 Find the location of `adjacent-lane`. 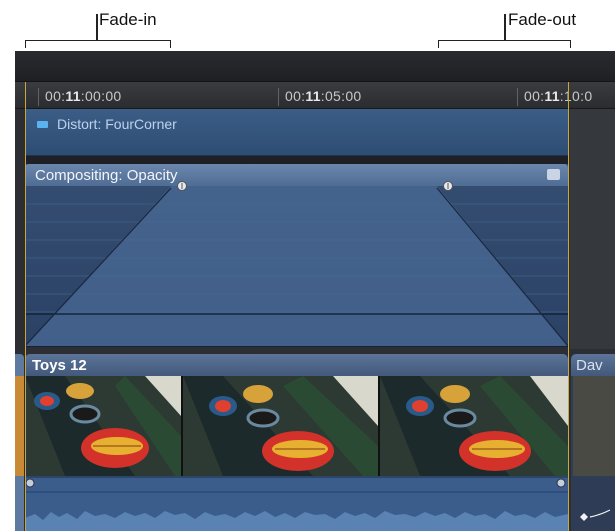

adjacent-lane is located at coordinates (592, 229).